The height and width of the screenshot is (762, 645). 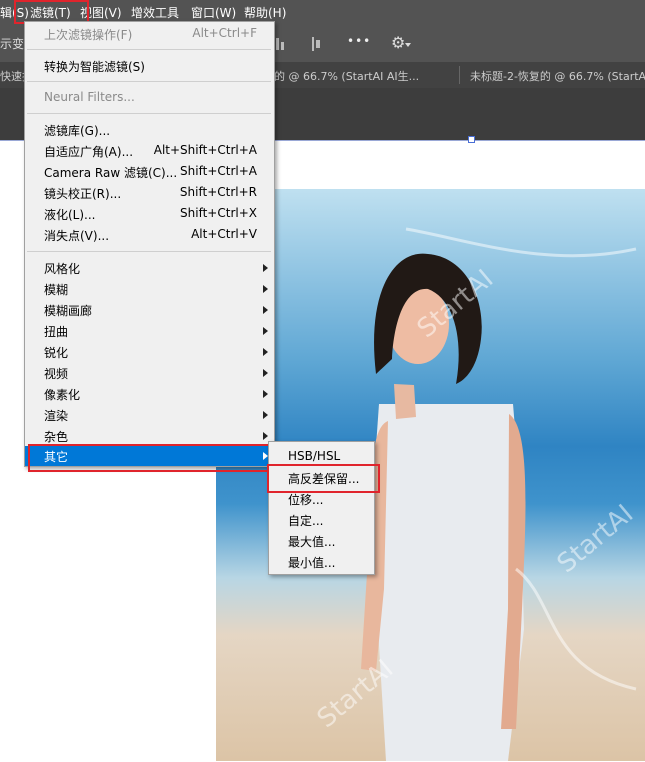 What do you see at coordinates (149, 458) in the screenshot?
I see `other-item-highlight` at bounding box center [149, 458].